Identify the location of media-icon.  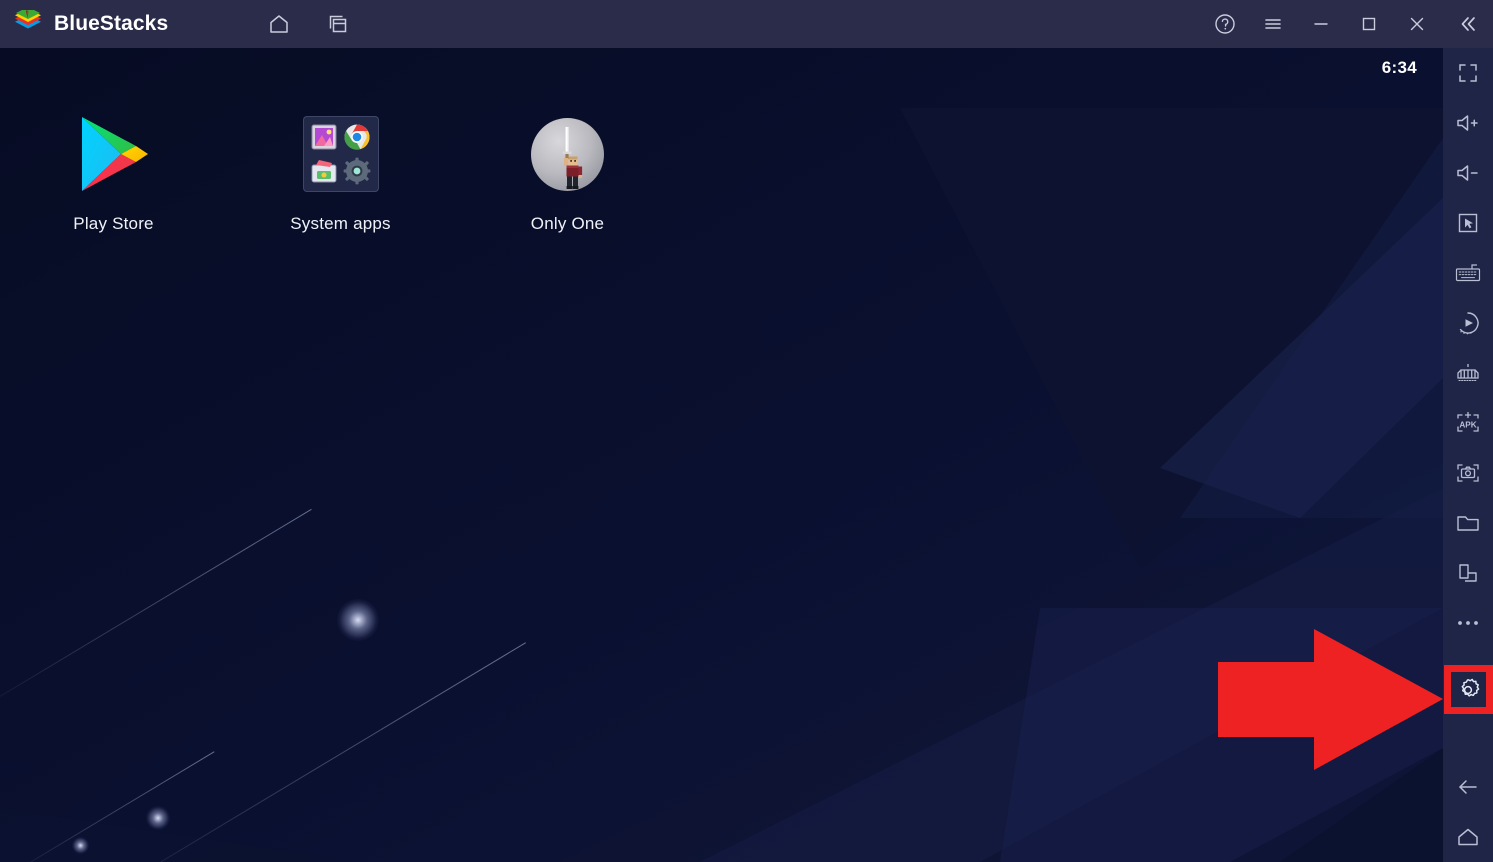
(324, 171).